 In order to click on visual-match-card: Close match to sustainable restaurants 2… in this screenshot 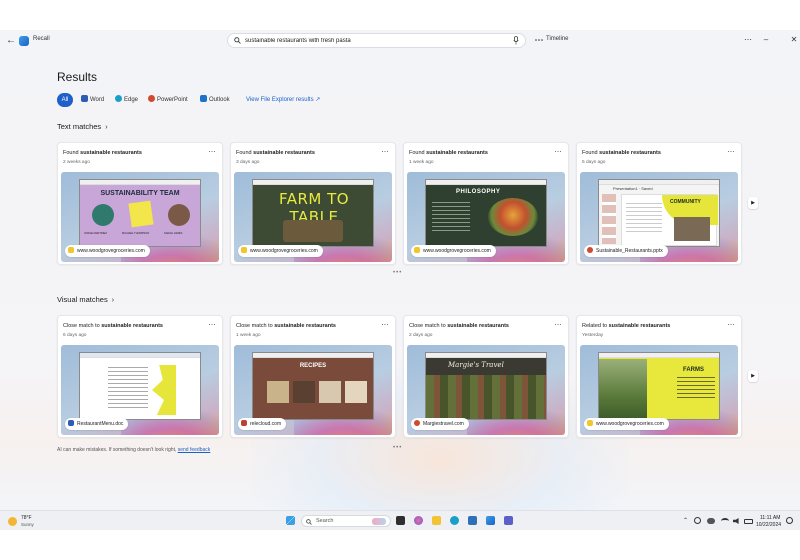, I will do `click(486, 376)`.